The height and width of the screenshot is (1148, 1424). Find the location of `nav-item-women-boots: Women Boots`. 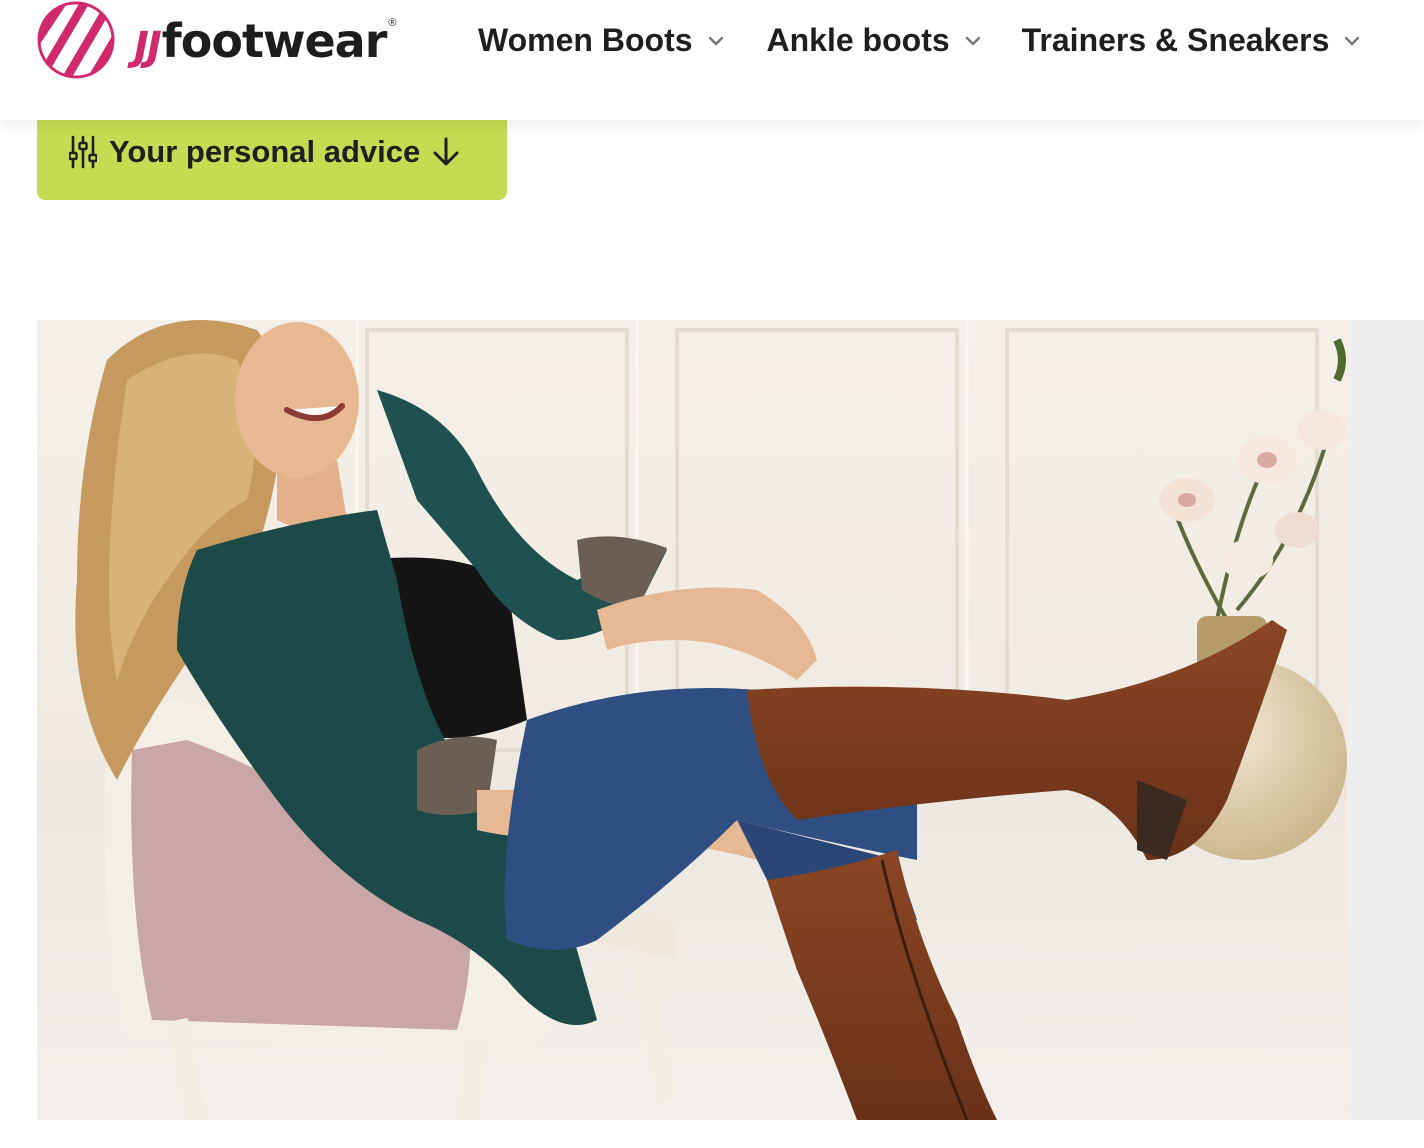

nav-item-women-boots: Women Boots is located at coordinates (601, 40).